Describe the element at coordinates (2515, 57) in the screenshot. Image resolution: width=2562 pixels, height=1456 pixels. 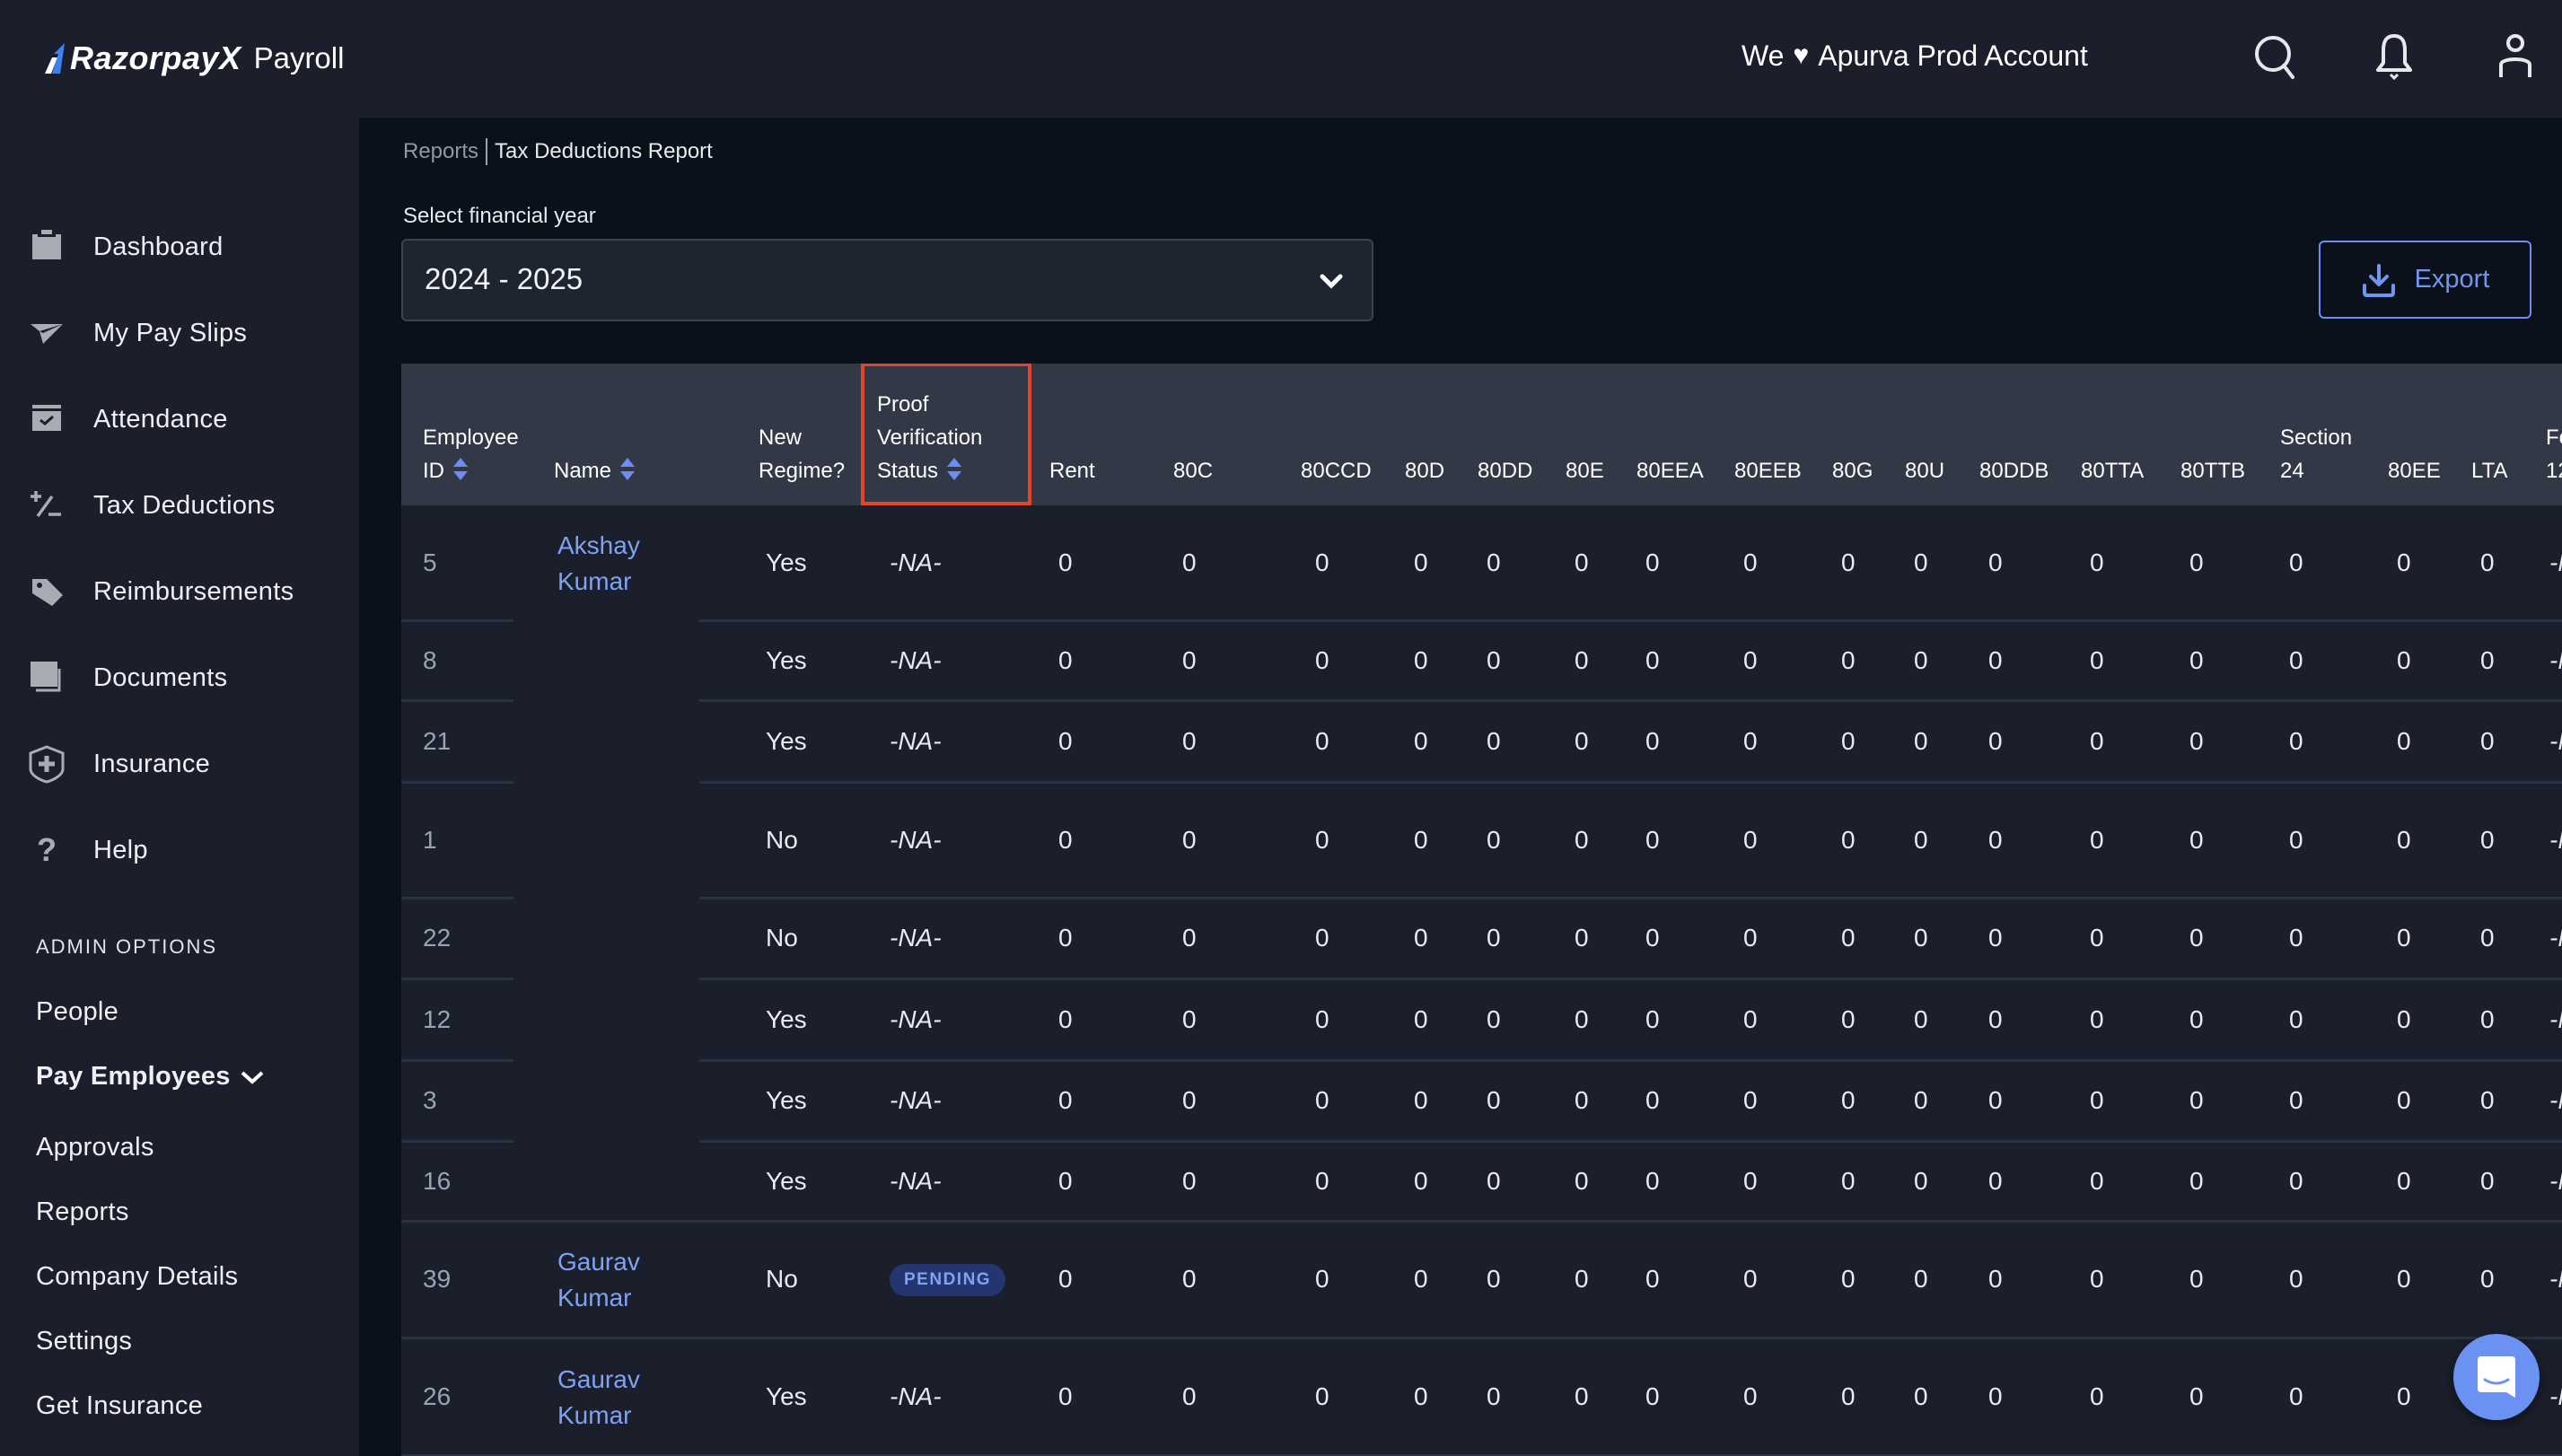
I see `user-icon` at that location.